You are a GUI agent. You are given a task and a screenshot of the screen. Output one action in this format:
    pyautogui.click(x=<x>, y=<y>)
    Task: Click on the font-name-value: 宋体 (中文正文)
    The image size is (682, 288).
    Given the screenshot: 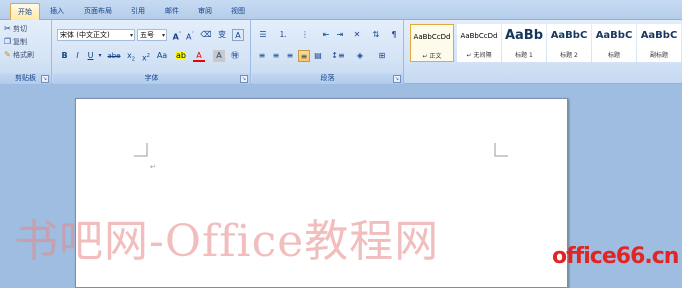 What is the action you would take?
    pyautogui.click(x=85, y=35)
    